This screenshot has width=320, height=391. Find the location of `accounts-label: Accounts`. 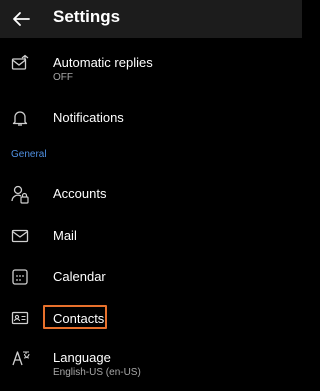

accounts-label: Accounts is located at coordinates (80, 193).